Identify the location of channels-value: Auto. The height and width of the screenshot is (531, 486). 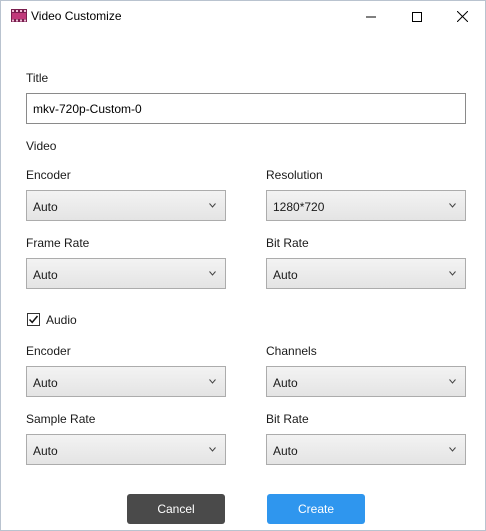
(285, 383).